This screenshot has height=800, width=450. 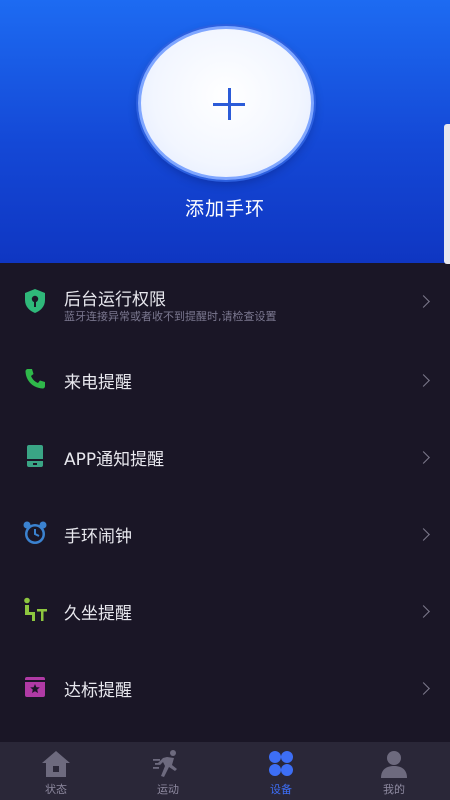 I want to click on list-item-title: APP通知提醒, so click(x=114, y=460).